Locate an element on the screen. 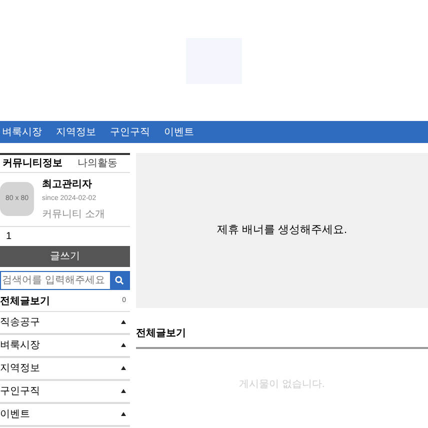 The width and height of the screenshot is (428, 428). user-name: 최고관리자 is located at coordinates (67, 185).